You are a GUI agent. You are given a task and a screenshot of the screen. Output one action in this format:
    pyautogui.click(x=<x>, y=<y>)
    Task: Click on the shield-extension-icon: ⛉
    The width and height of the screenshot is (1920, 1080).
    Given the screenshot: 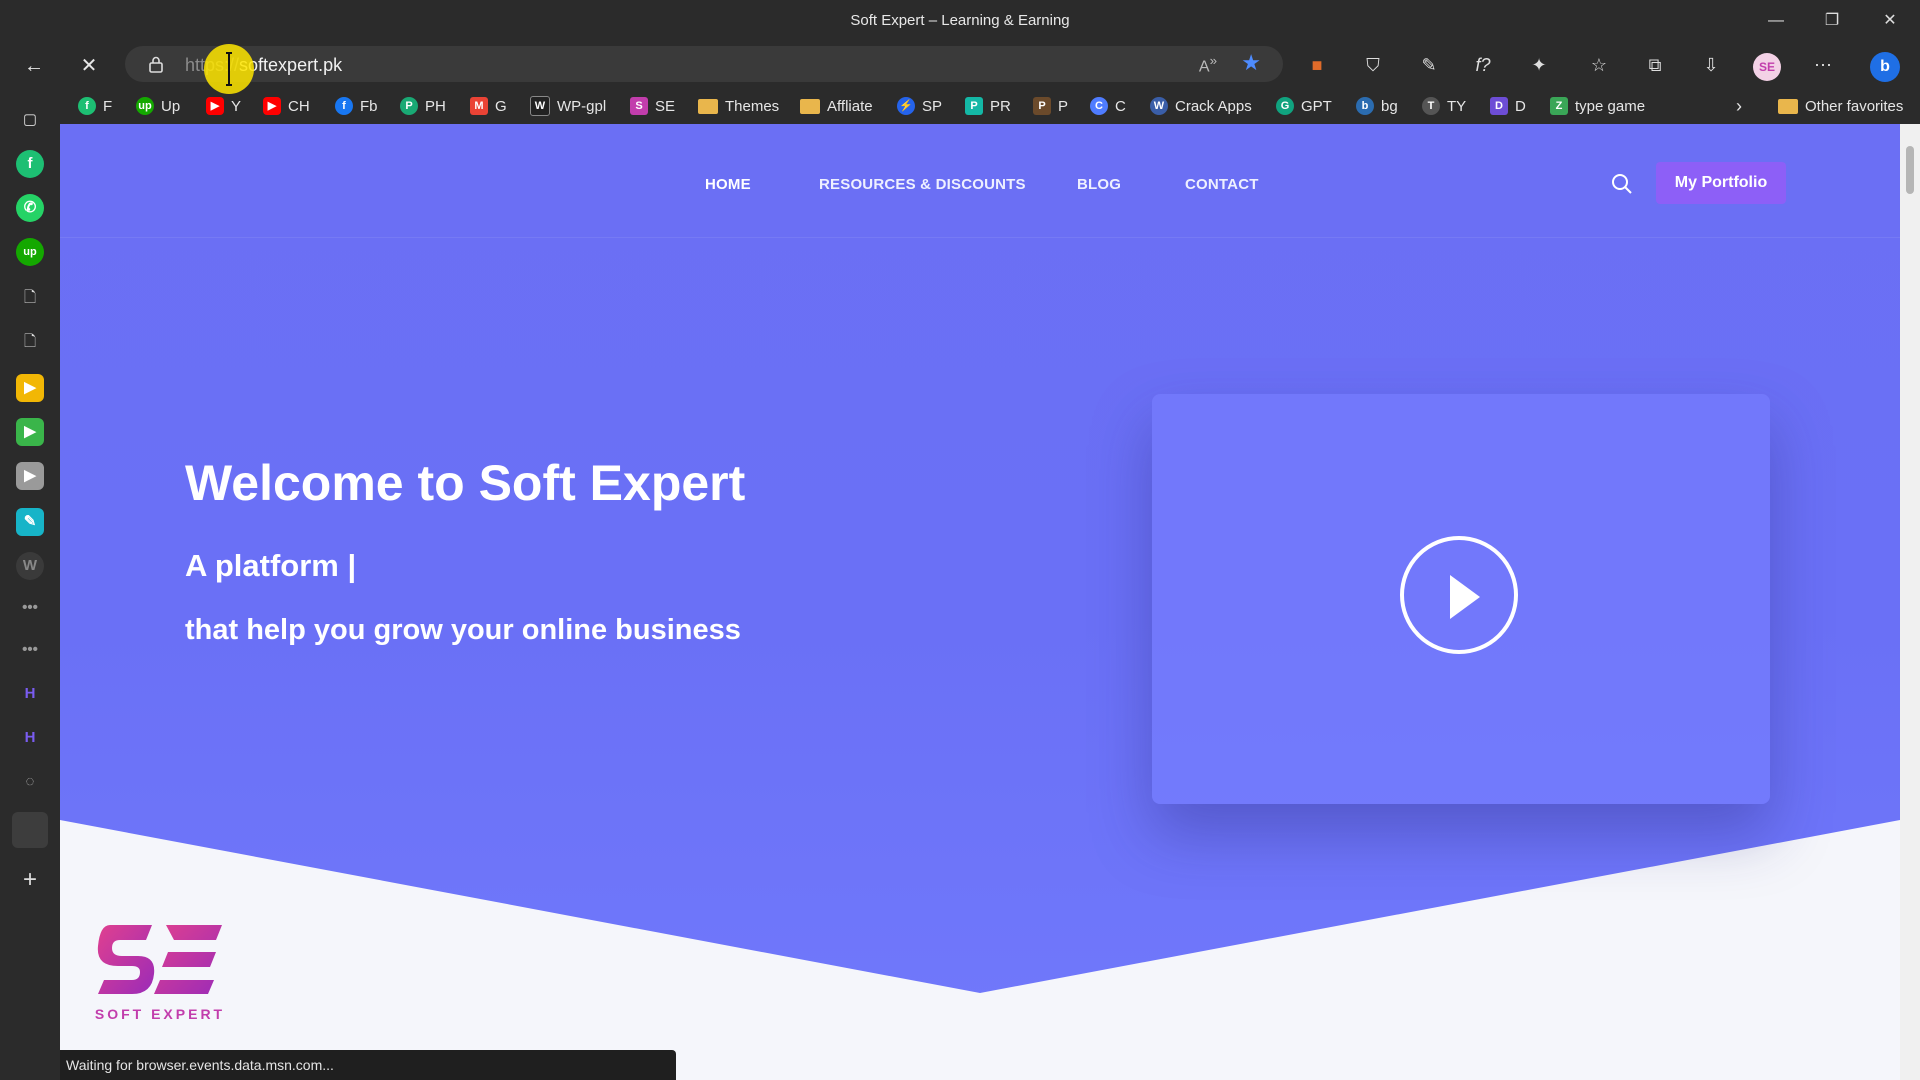 What is the action you would take?
    pyautogui.click(x=1373, y=65)
    